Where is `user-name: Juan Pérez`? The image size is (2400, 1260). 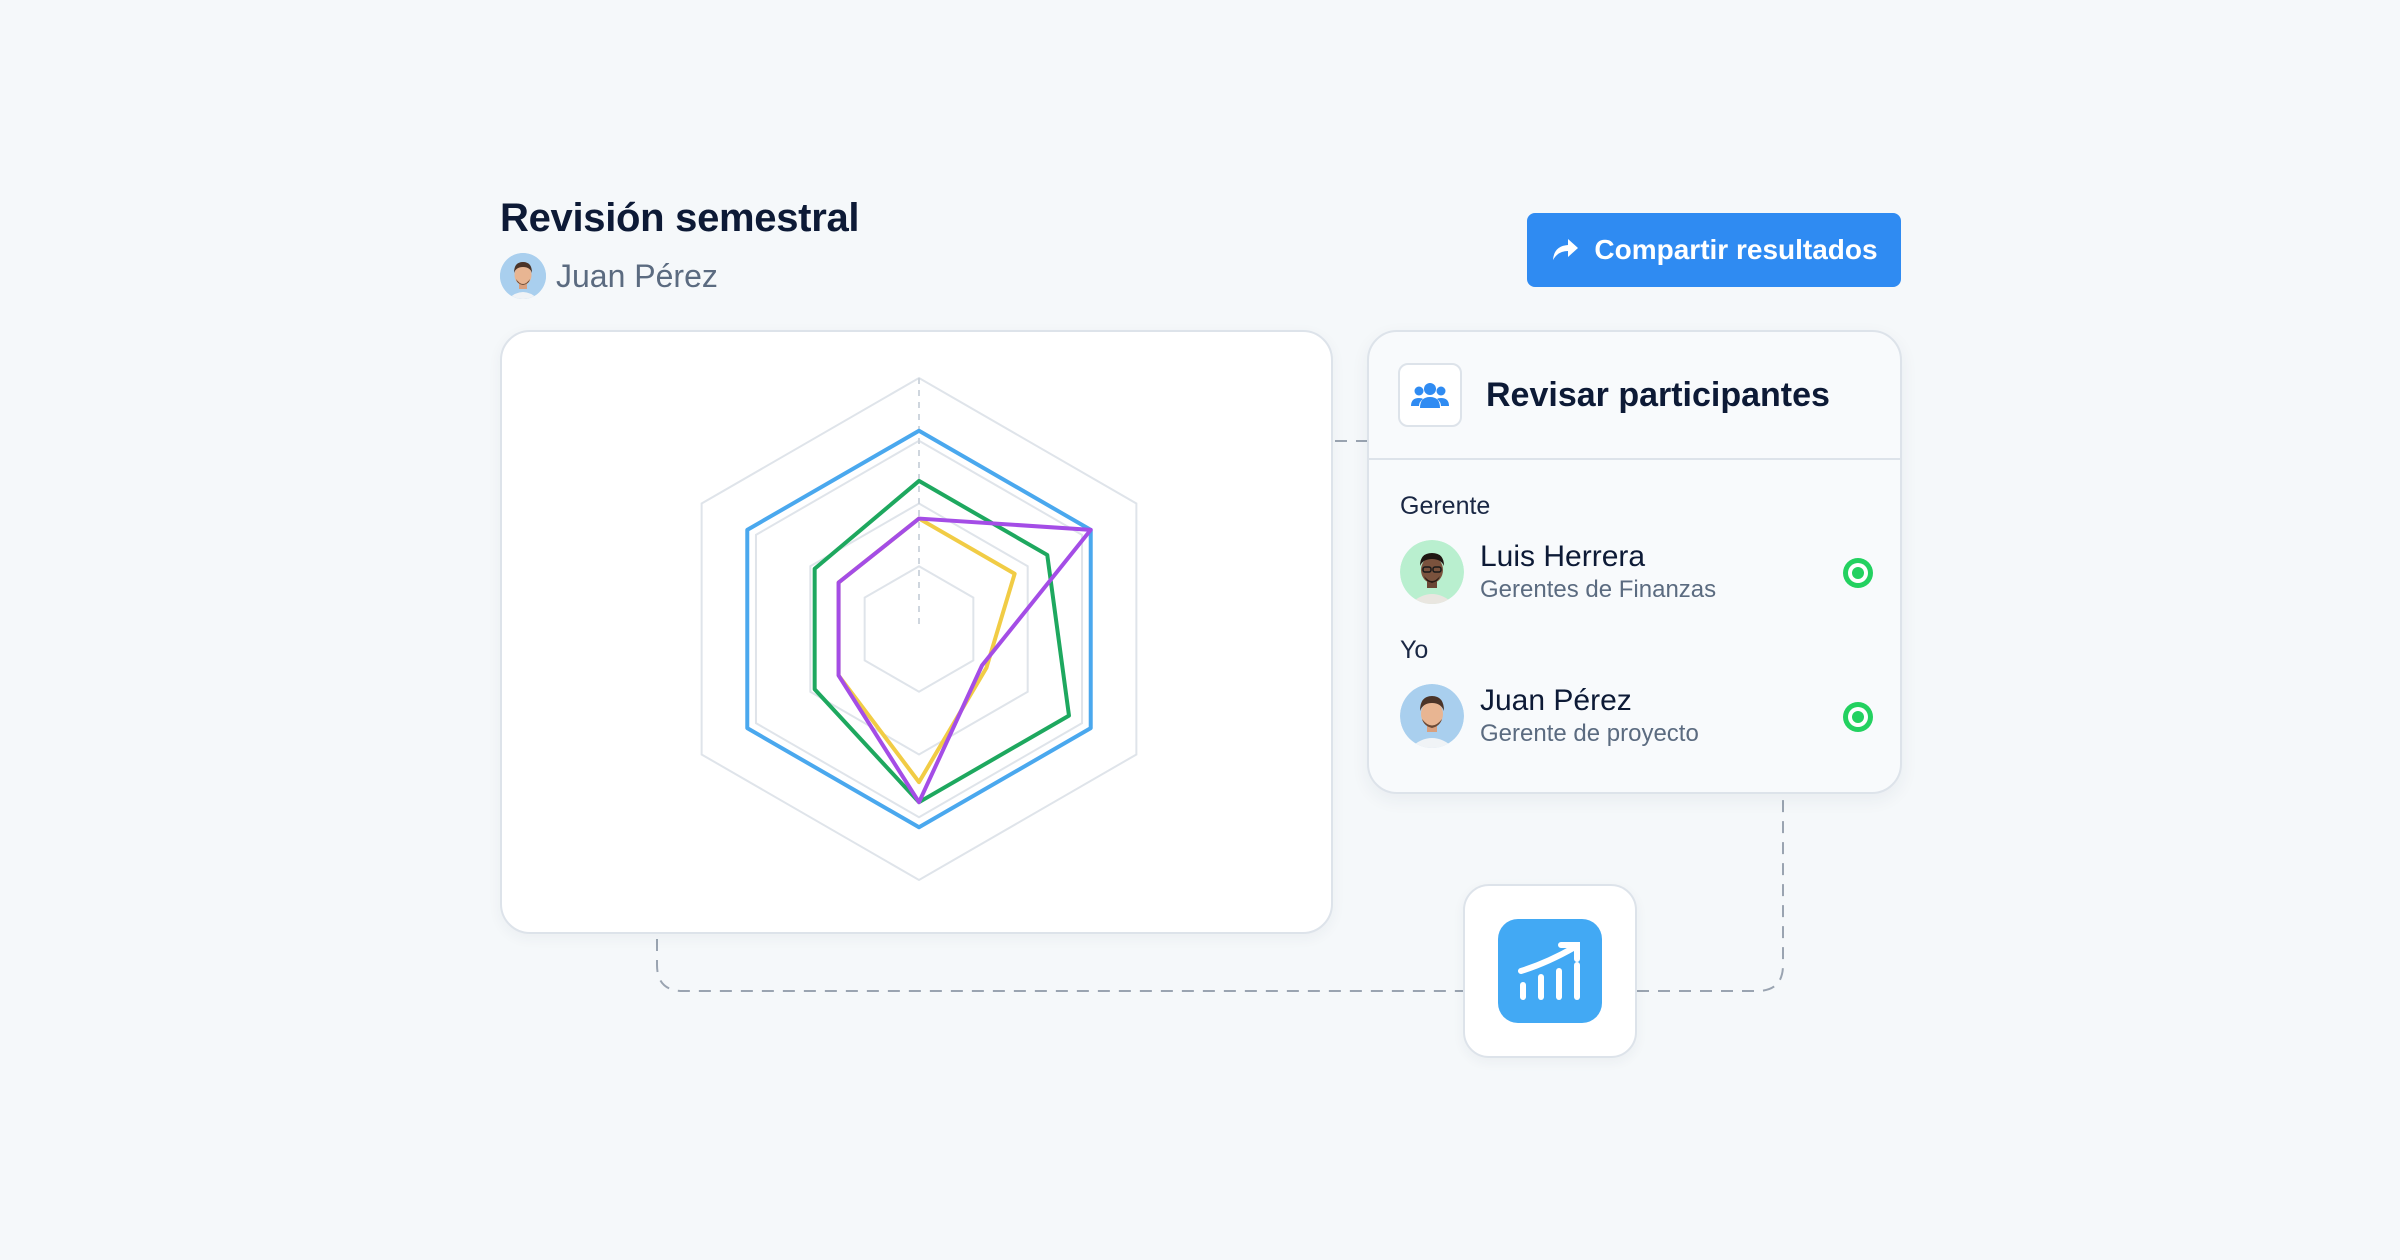
user-name: Juan Pérez is located at coordinates (637, 275).